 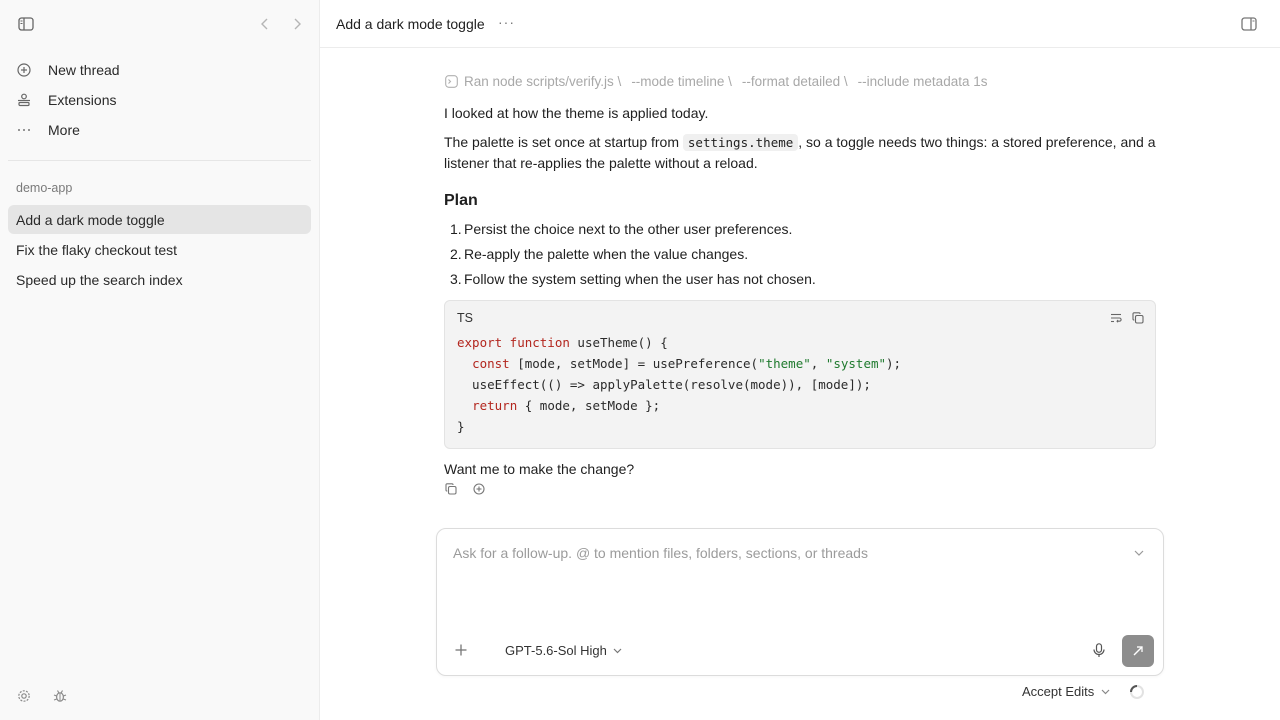 I want to click on accept-edits-label: Accept Edits, so click(x=1058, y=691).